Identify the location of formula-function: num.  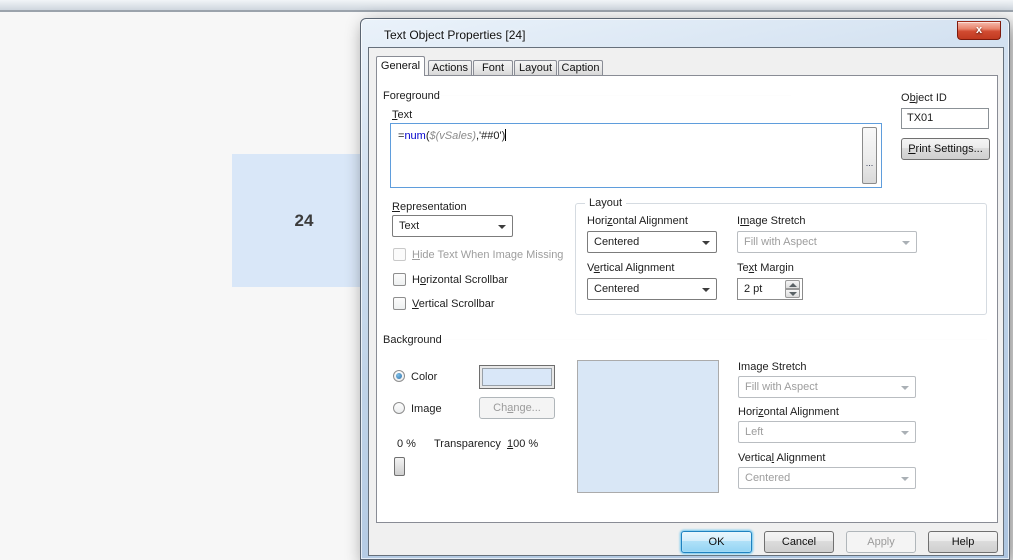
(415, 136).